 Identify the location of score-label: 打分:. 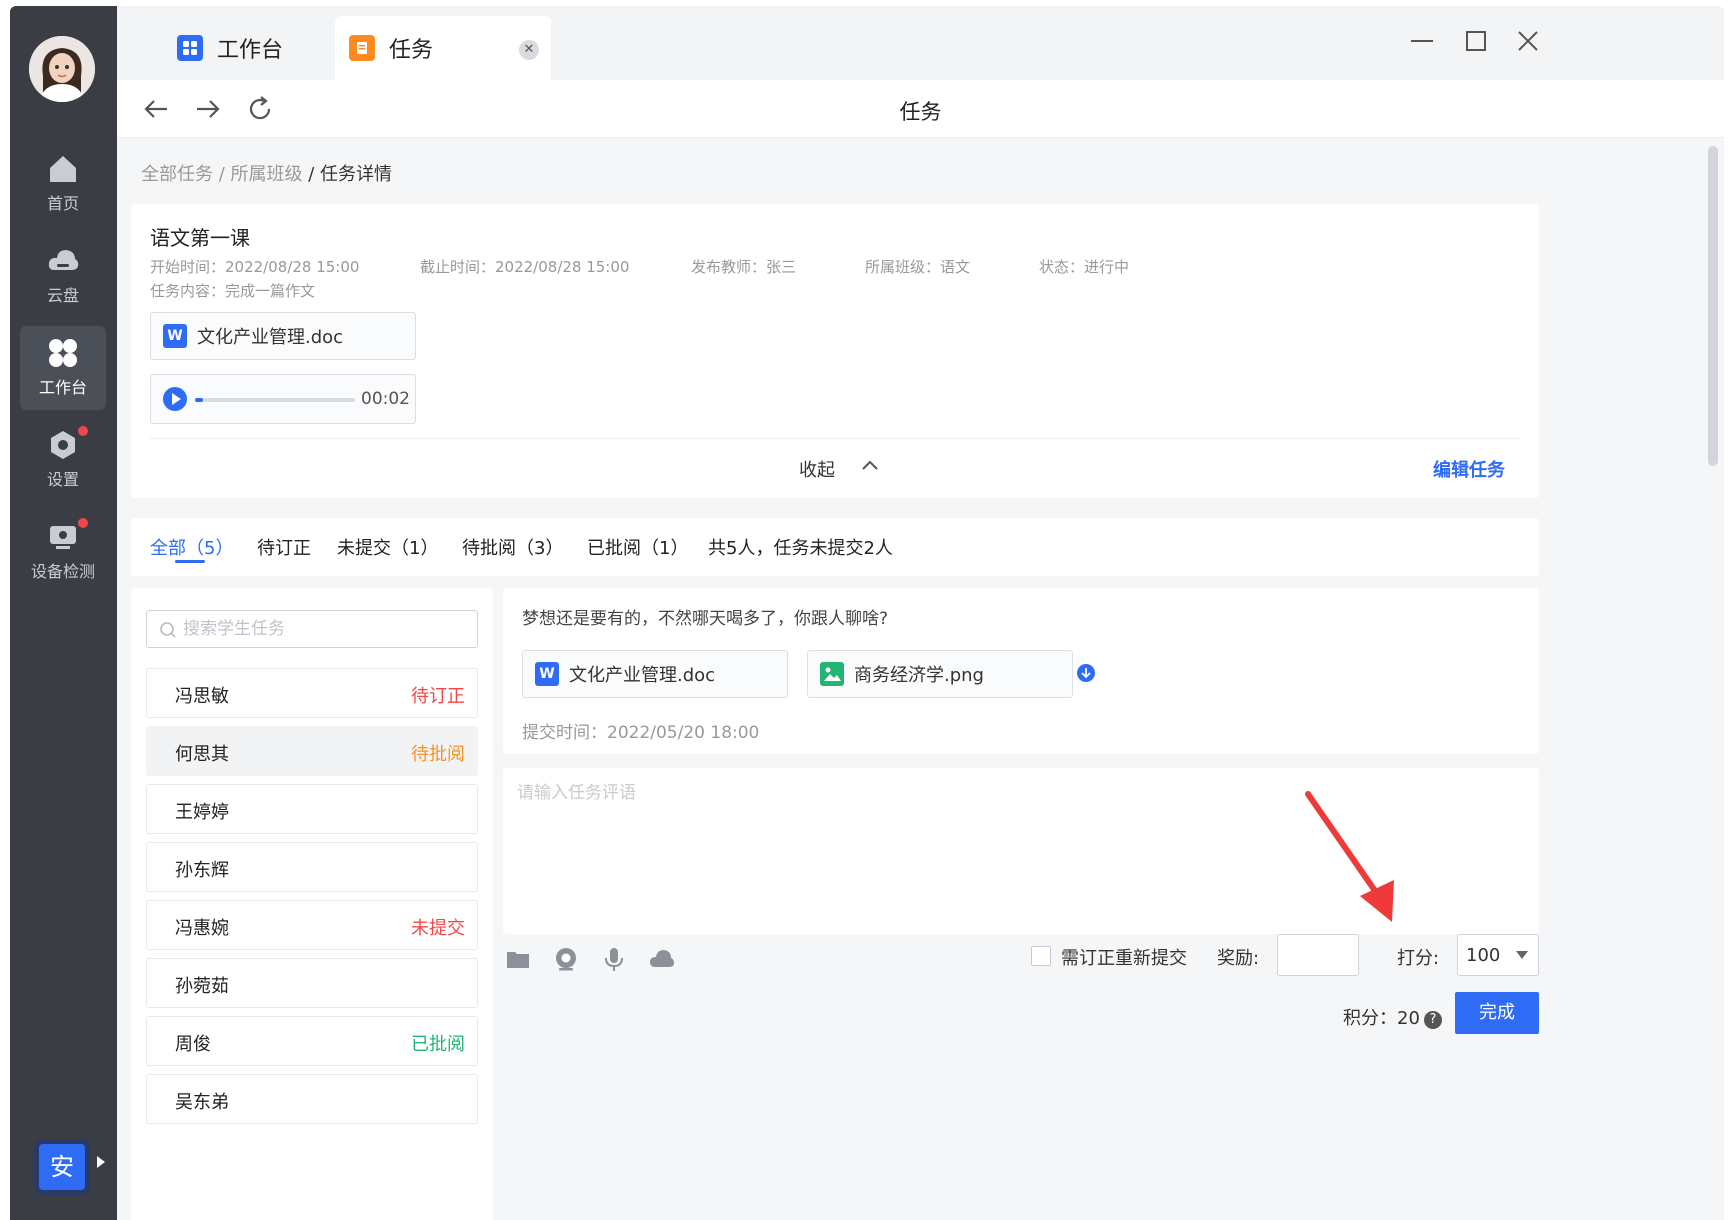
(1418, 958).